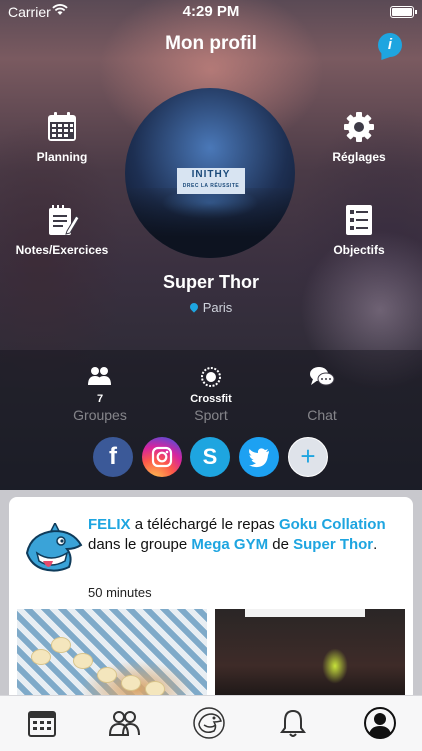  What do you see at coordinates (211, 181) in the screenshot?
I see `avatar-sign: INITHY DREC LA RÉUSSITE` at bounding box center [211, 181].